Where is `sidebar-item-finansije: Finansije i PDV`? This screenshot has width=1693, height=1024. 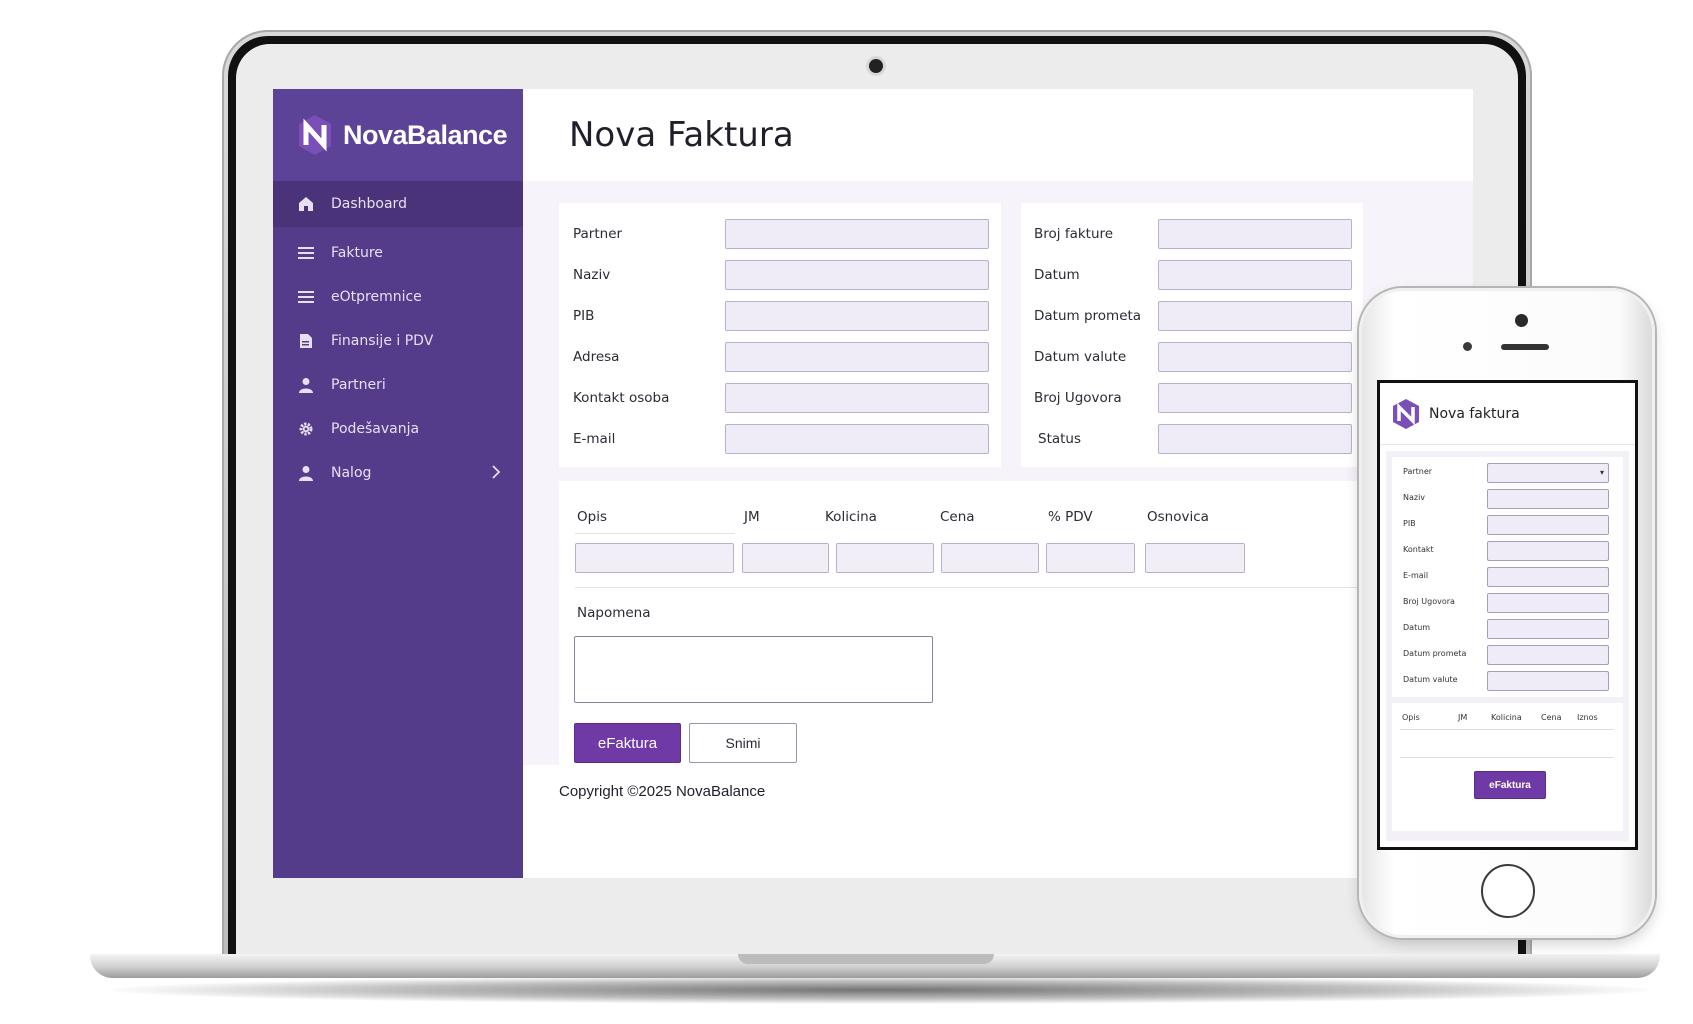 sidebar-item-finansije: Finansije i PDV is located at coordinates (398, 341).